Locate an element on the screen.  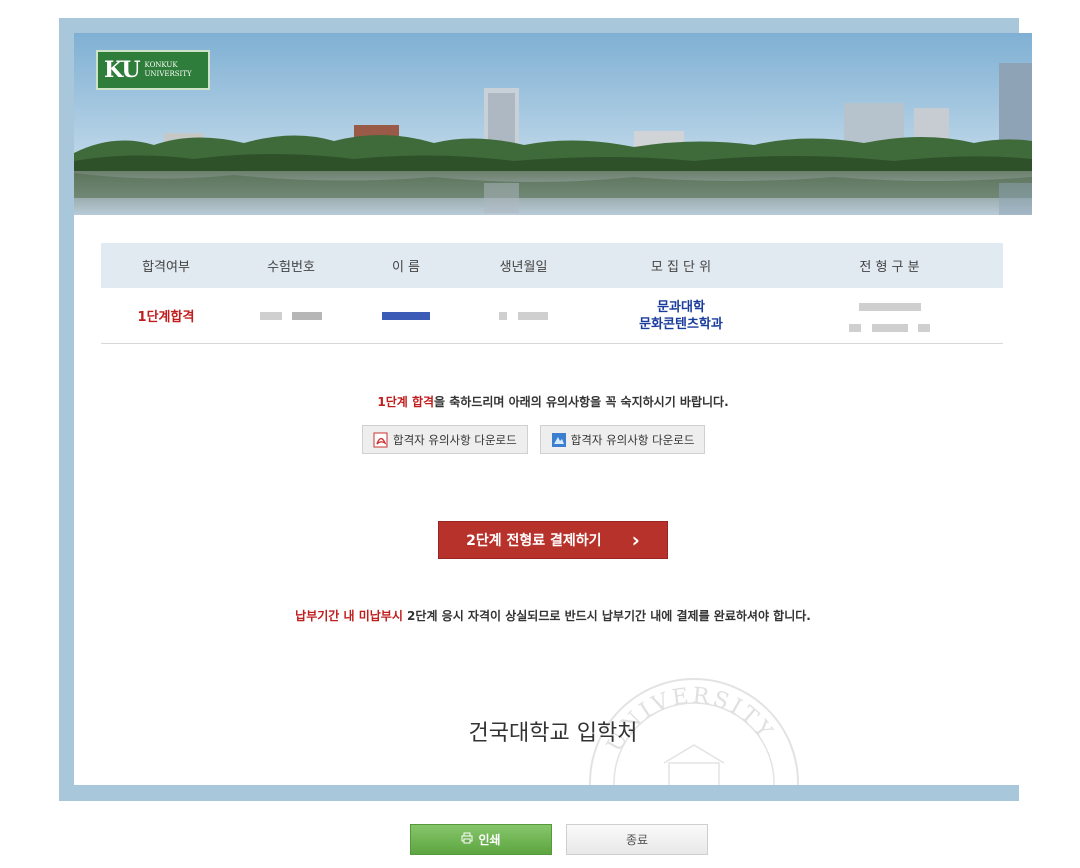
header-exam-number: 수험번호 is located at coordinates (291, 265).